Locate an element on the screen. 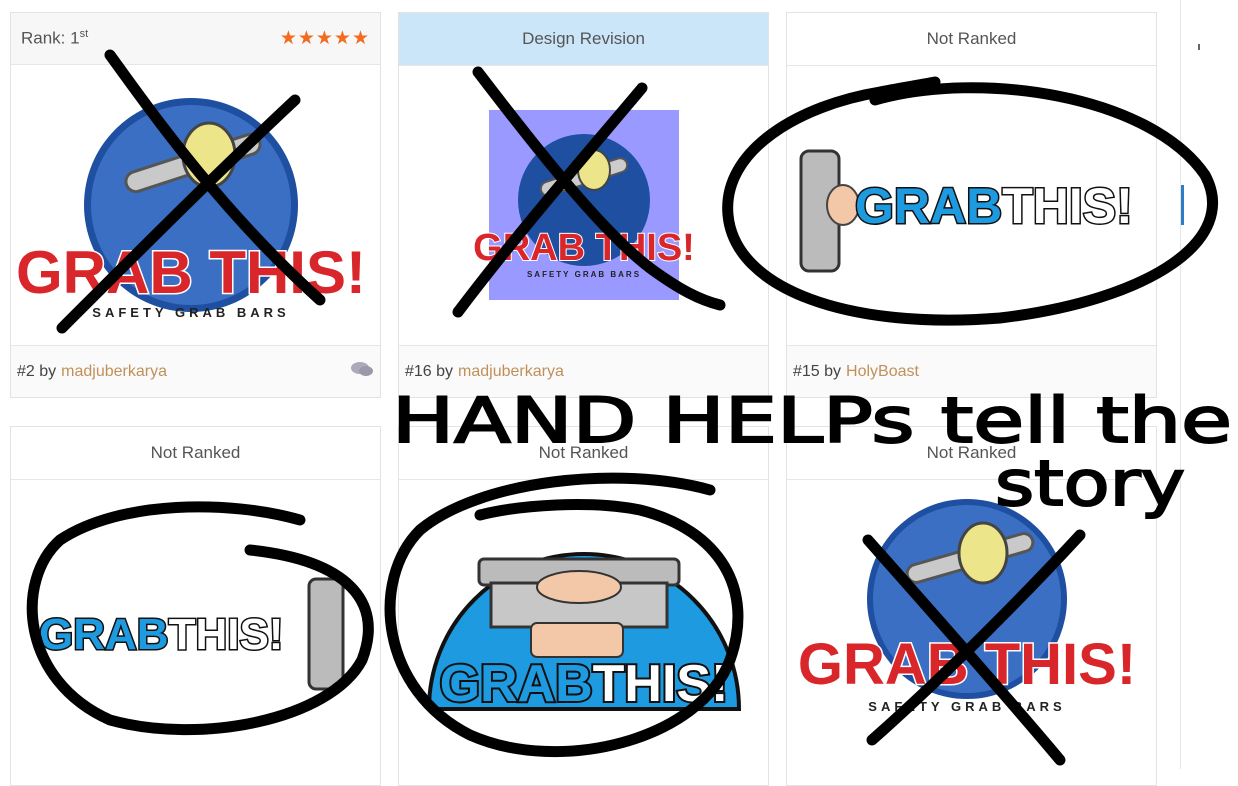 The height and width of the screenshot is (786, 1238). design-card-5: Not Ranked GRABTHIS! is located at coordinates (583, 606).